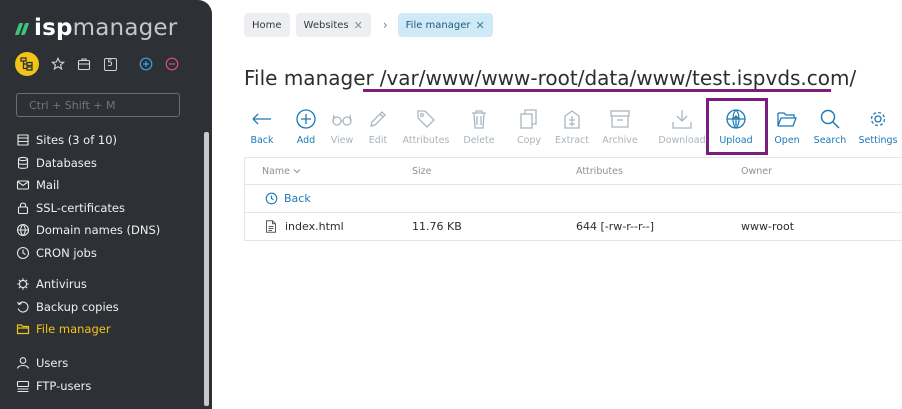 This screenshot has height=409, width=902. I want to click on mail-icon, so click(23, 185).